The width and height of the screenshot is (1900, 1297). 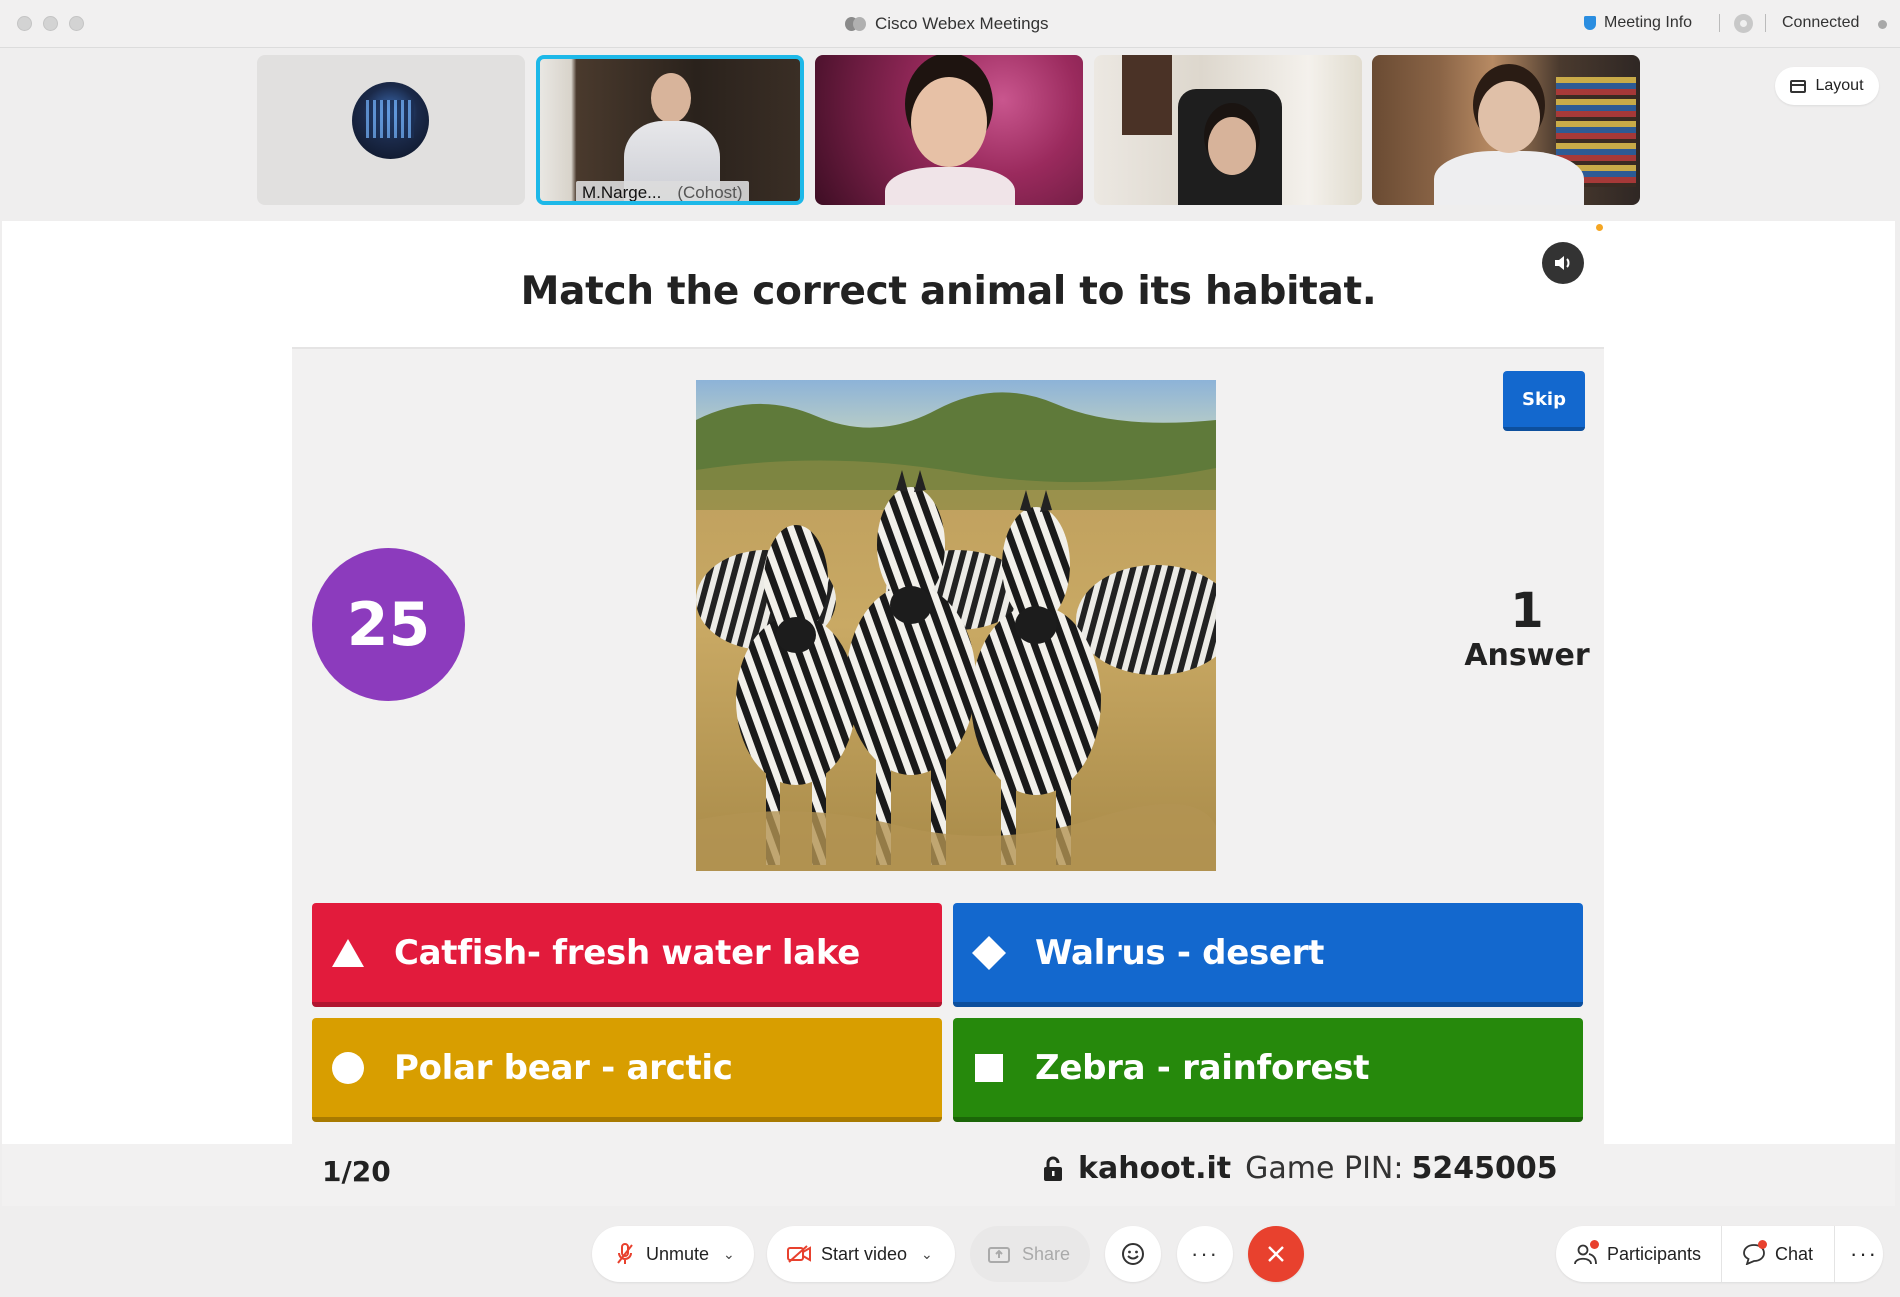 What do you see at coordinates (563, 1067) in the screenshot?
I see `answer-text: Polar bear - arctic` at bounding box center [563, 1067].